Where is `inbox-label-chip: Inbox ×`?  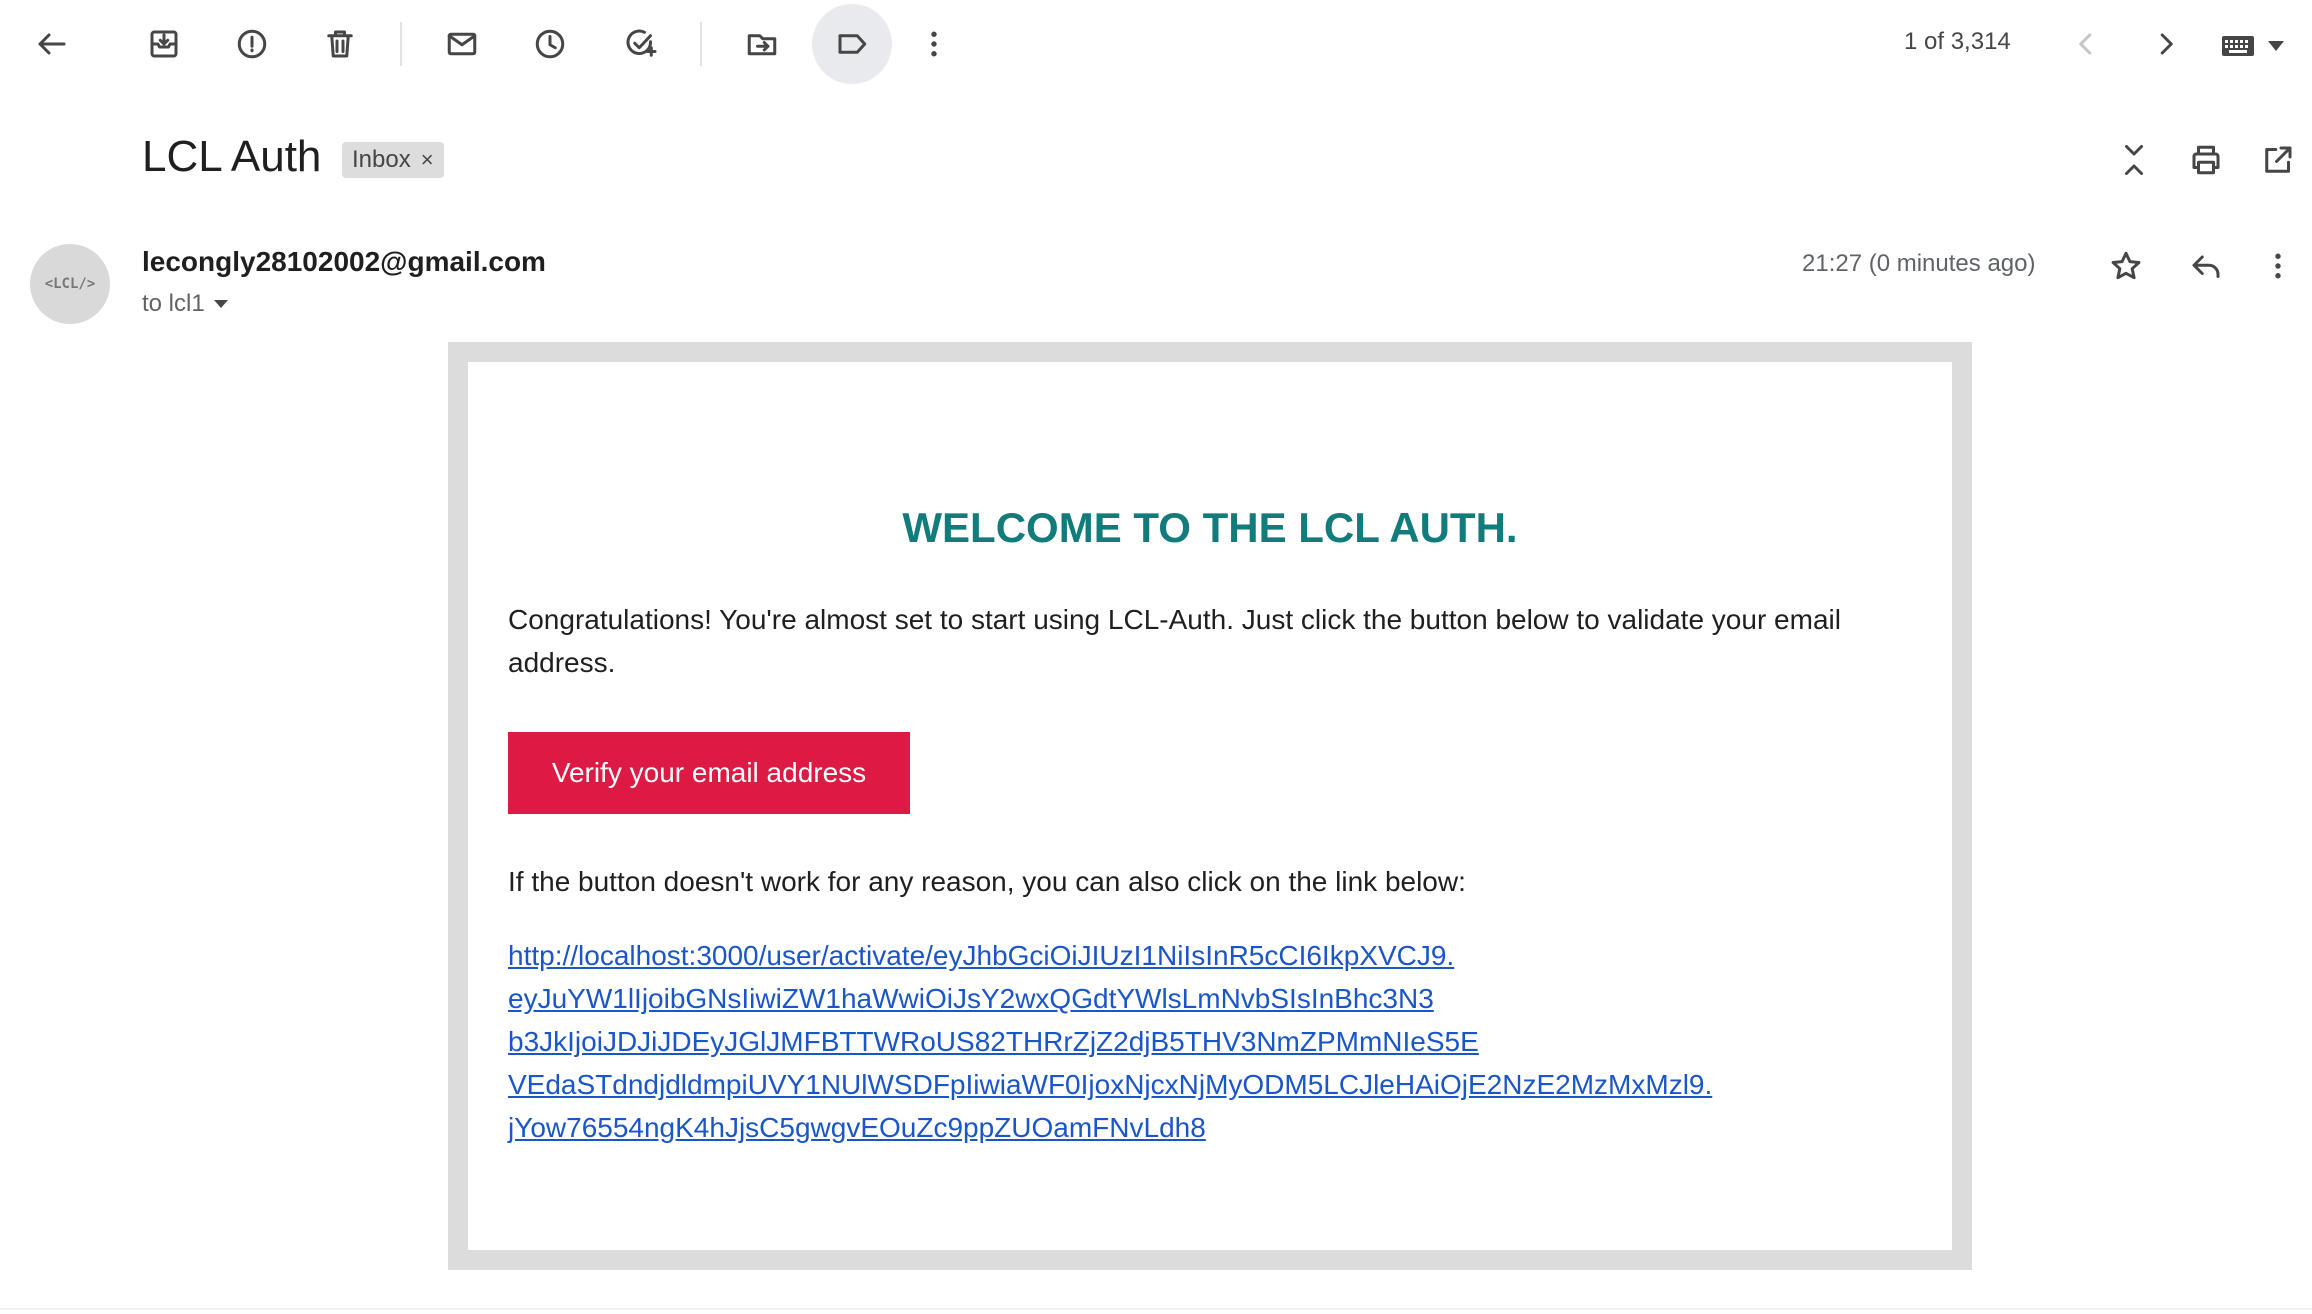 inbox-label-chip: Inbox × is located at coordinates (393, 160).